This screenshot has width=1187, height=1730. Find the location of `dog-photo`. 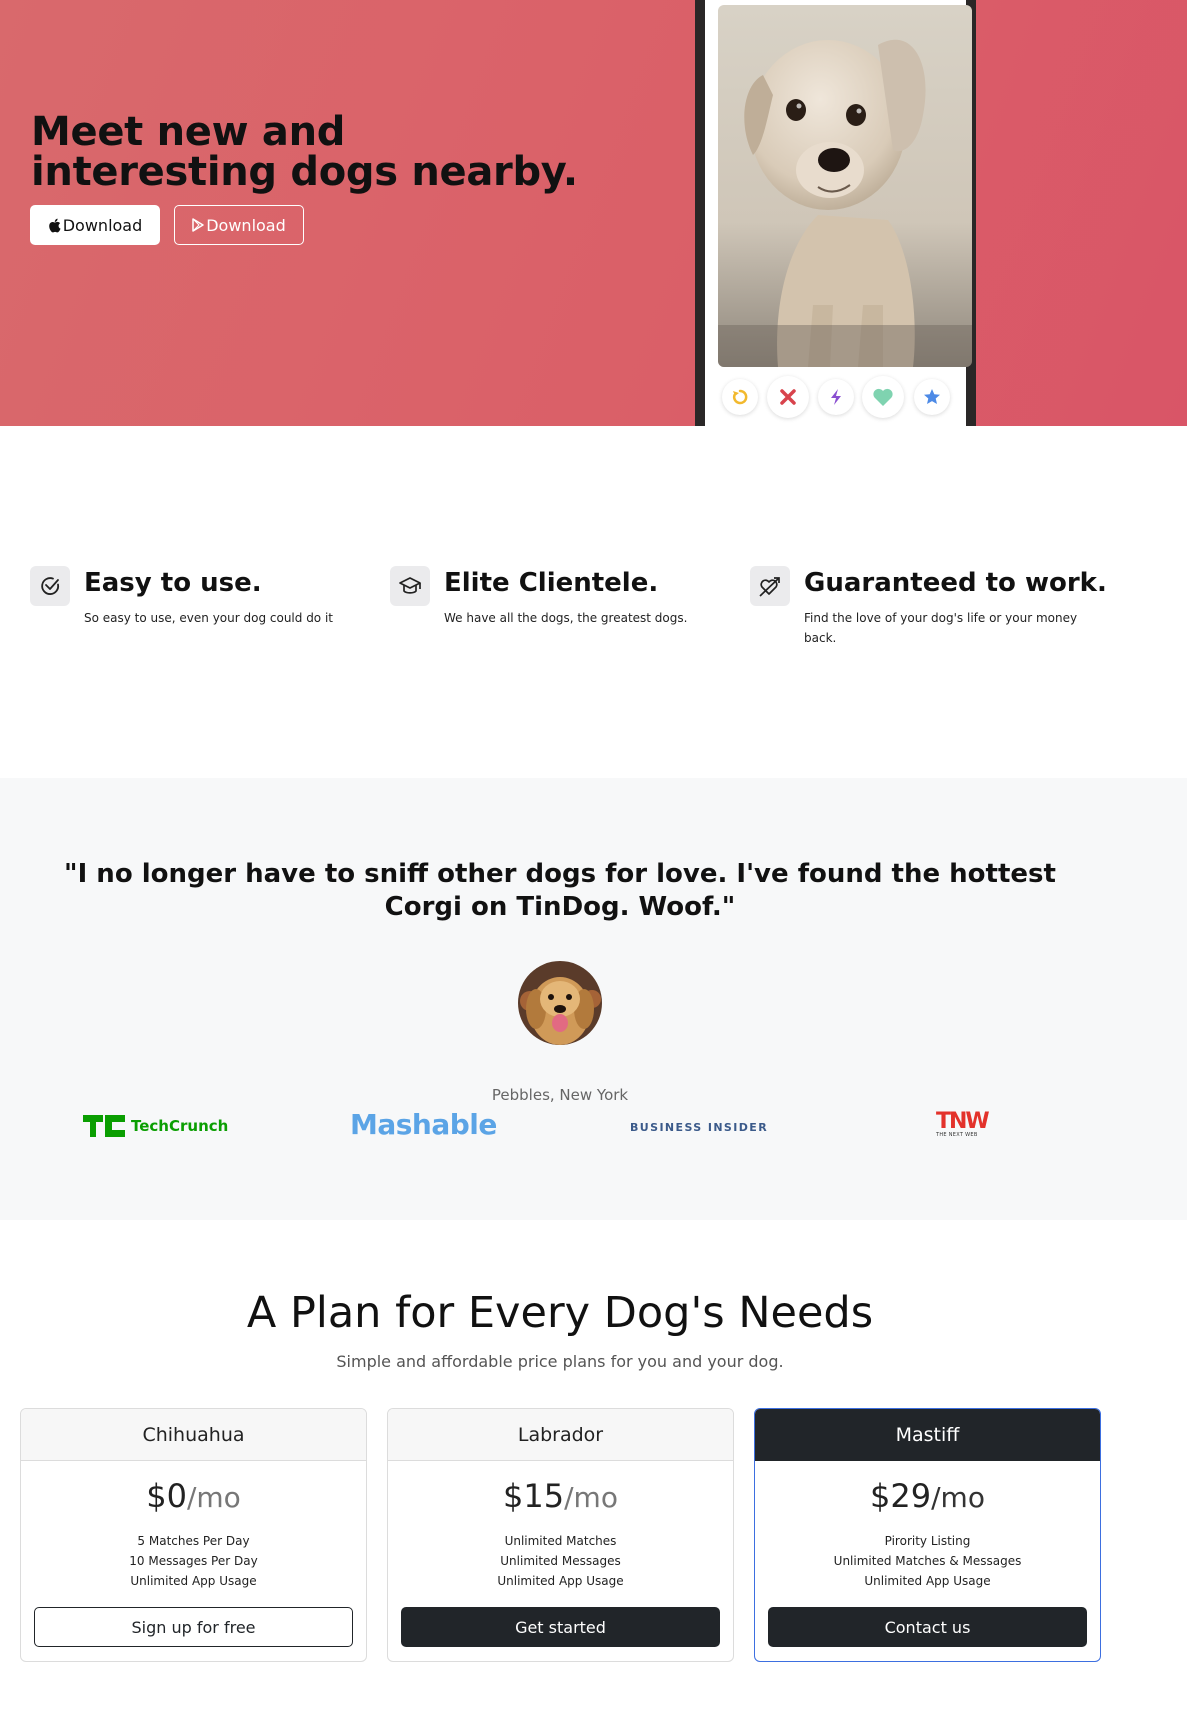

dog-photo is located at coordinates (845, 186).